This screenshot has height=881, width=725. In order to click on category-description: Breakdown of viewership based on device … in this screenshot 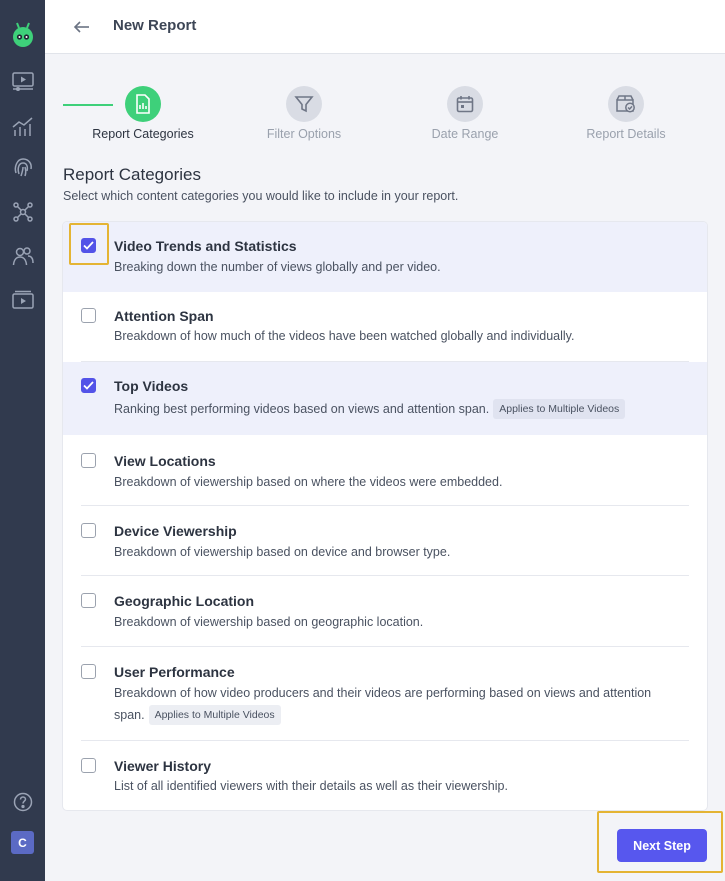, I will do `click(282, 552)`.